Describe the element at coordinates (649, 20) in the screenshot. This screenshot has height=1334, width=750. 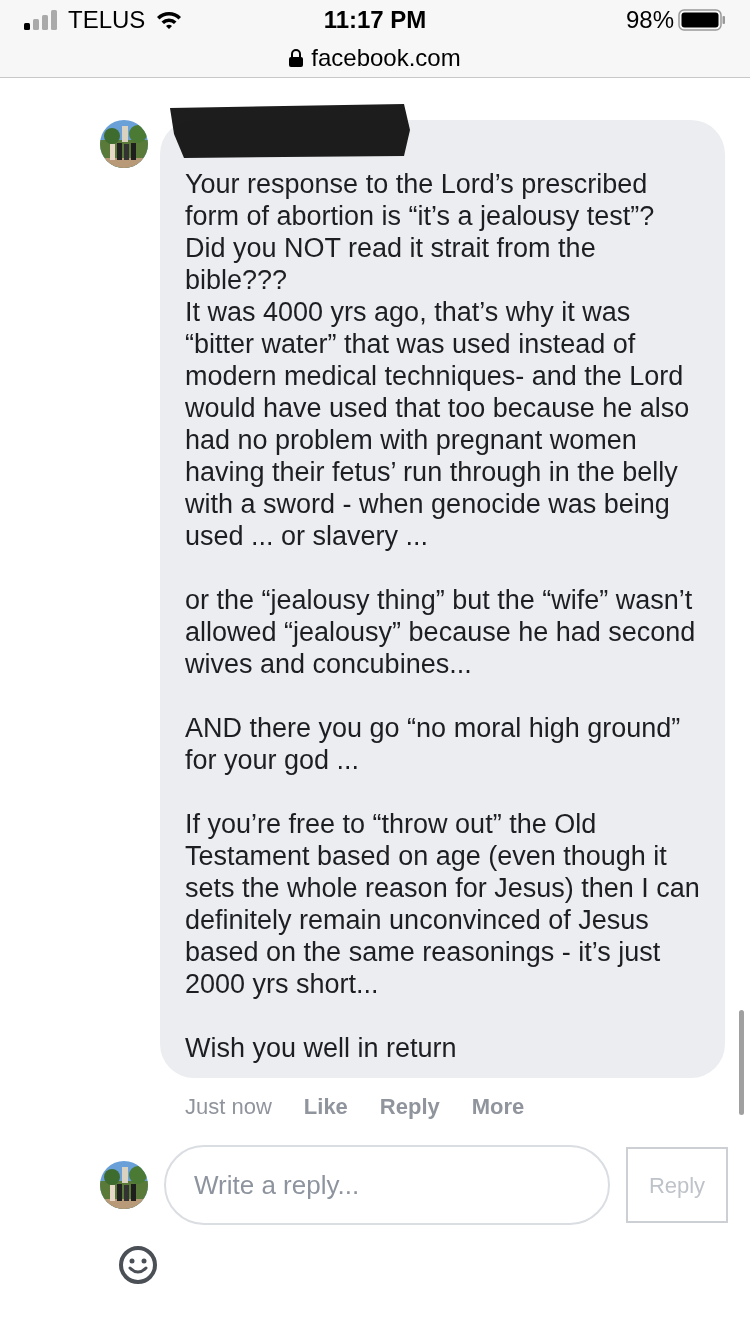
I see `battery-percent: 98%` at that location.